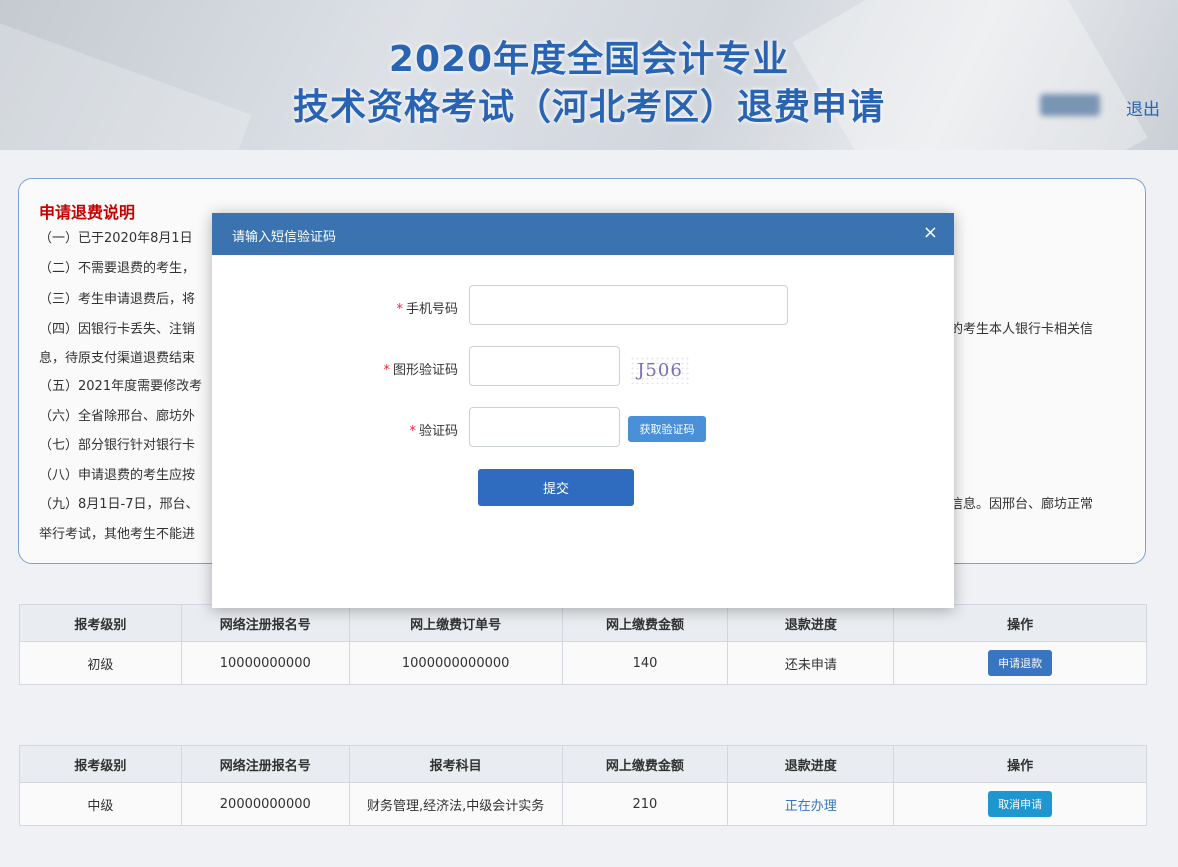 This screenshot has height=867, width=1178. I want to click on captcha-image: J506, so click(660, 370).